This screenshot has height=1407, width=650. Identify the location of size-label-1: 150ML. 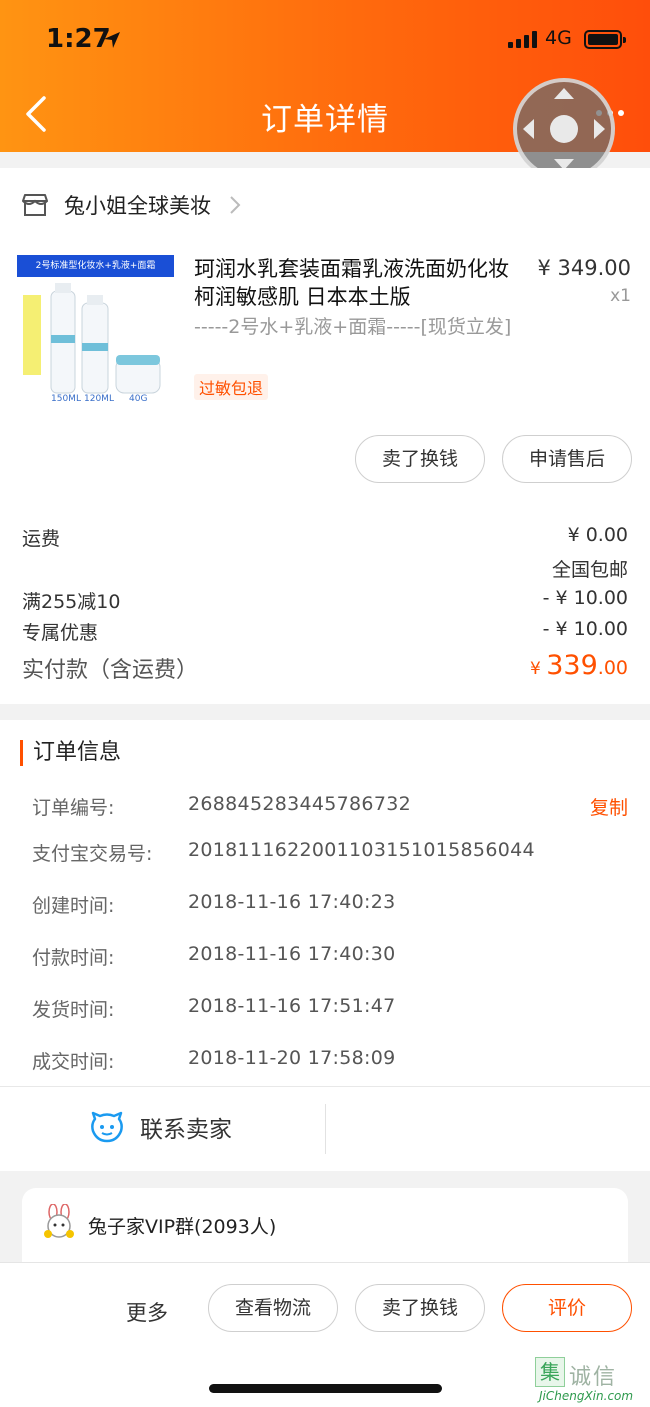
(66, 399).